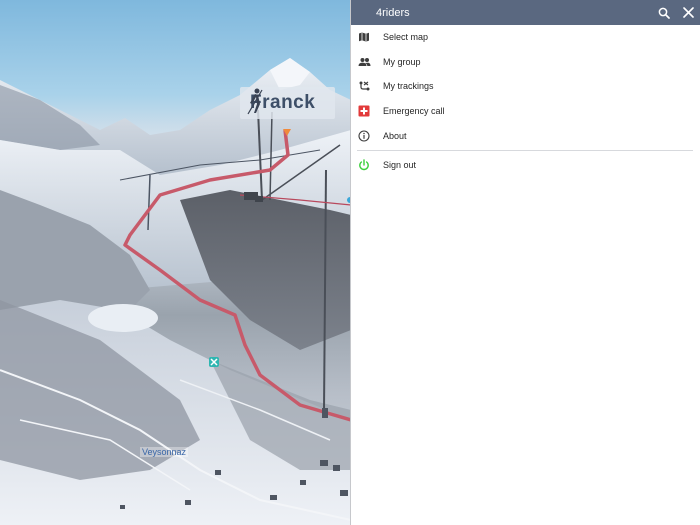  Describe the element at coordinates (402, 61) in the screenshot. I see `menu-item-label: My group` at that location.